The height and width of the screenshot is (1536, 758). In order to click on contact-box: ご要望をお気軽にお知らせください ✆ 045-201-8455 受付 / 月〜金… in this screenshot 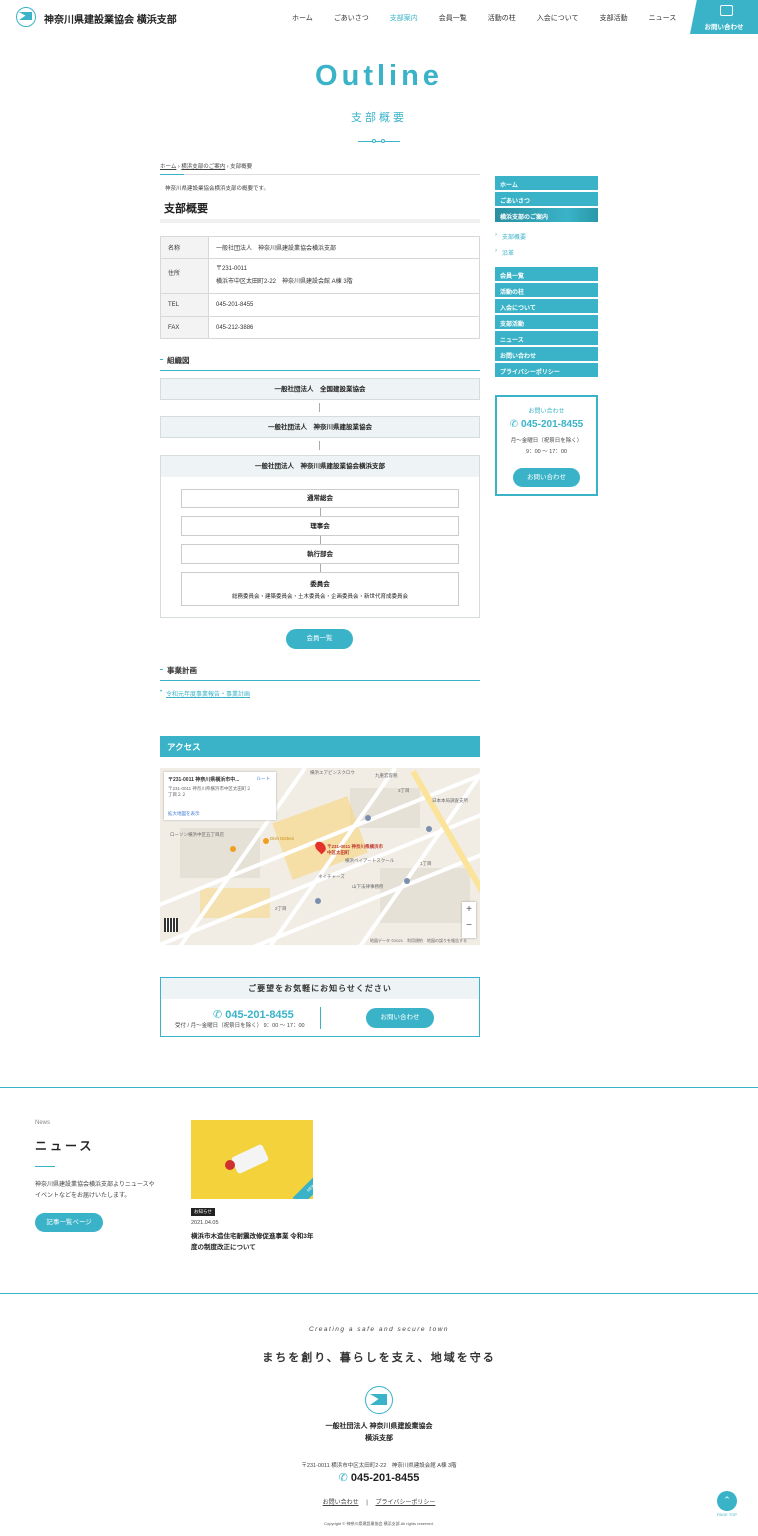, I will do `click(320, 1007)`.